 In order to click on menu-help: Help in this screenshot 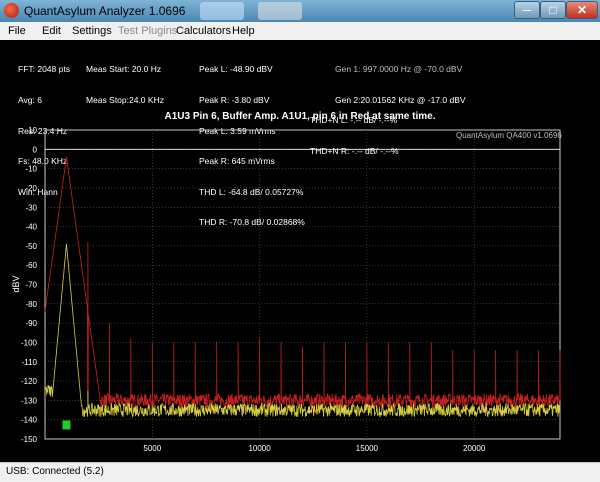, I will do `click(243, 31)`.